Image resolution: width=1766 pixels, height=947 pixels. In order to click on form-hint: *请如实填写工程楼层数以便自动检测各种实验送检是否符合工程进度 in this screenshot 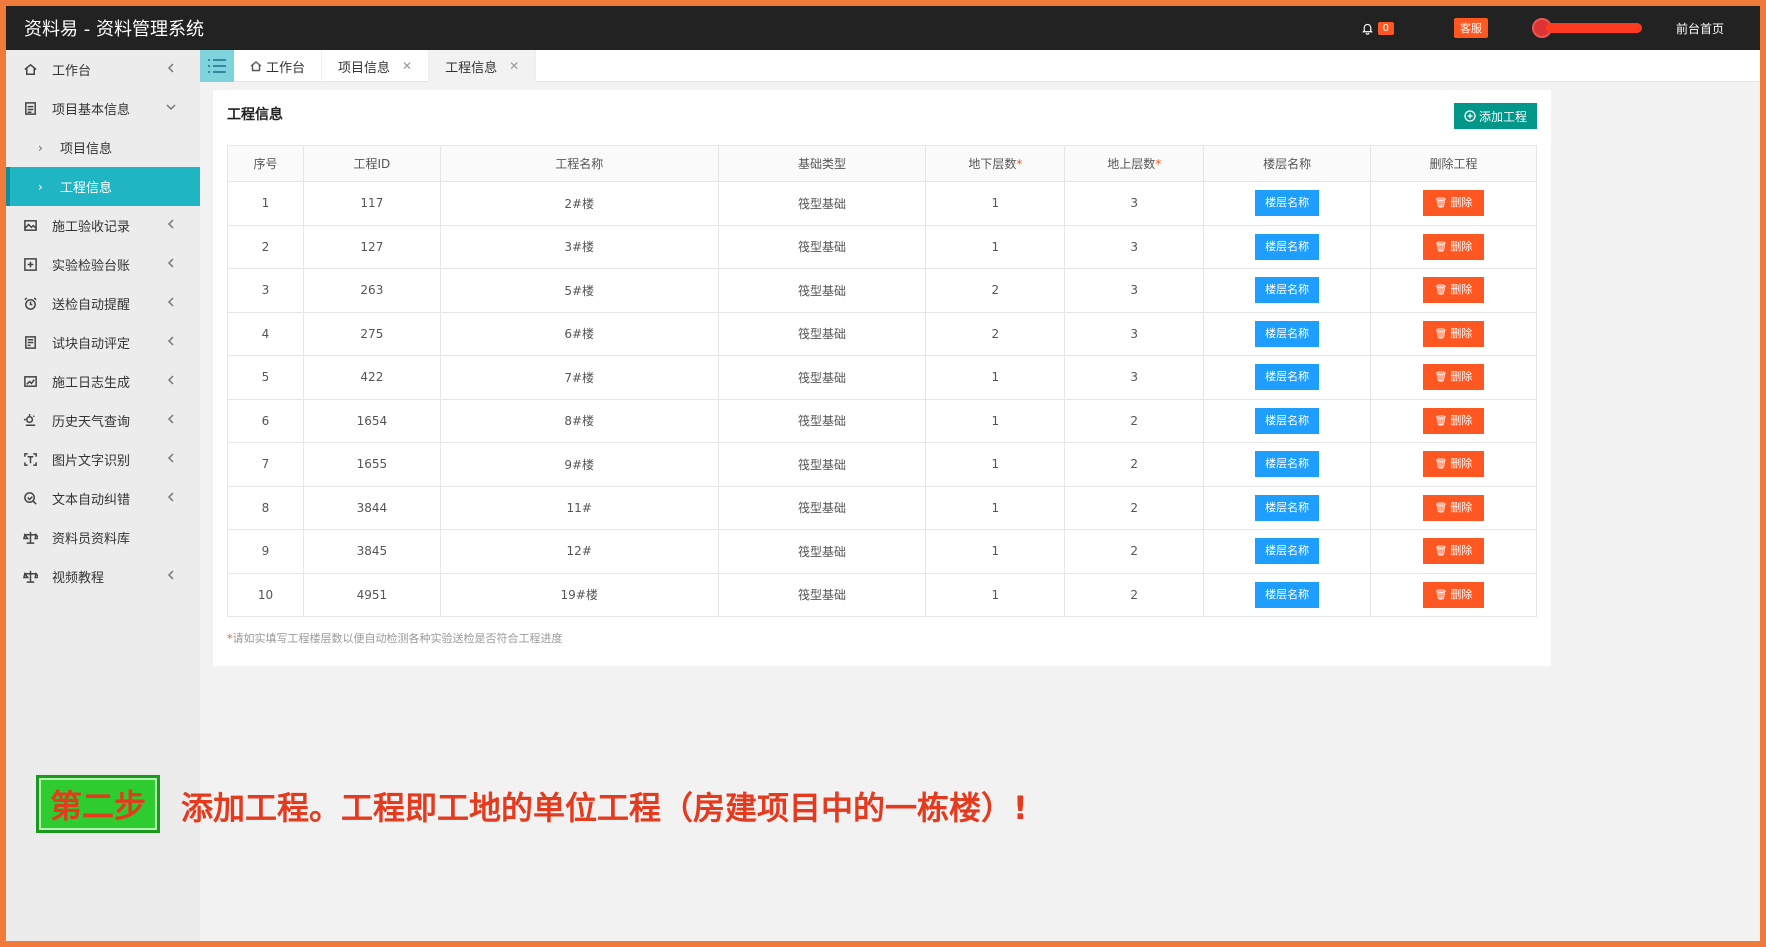, I will do `click(395, 638)`.